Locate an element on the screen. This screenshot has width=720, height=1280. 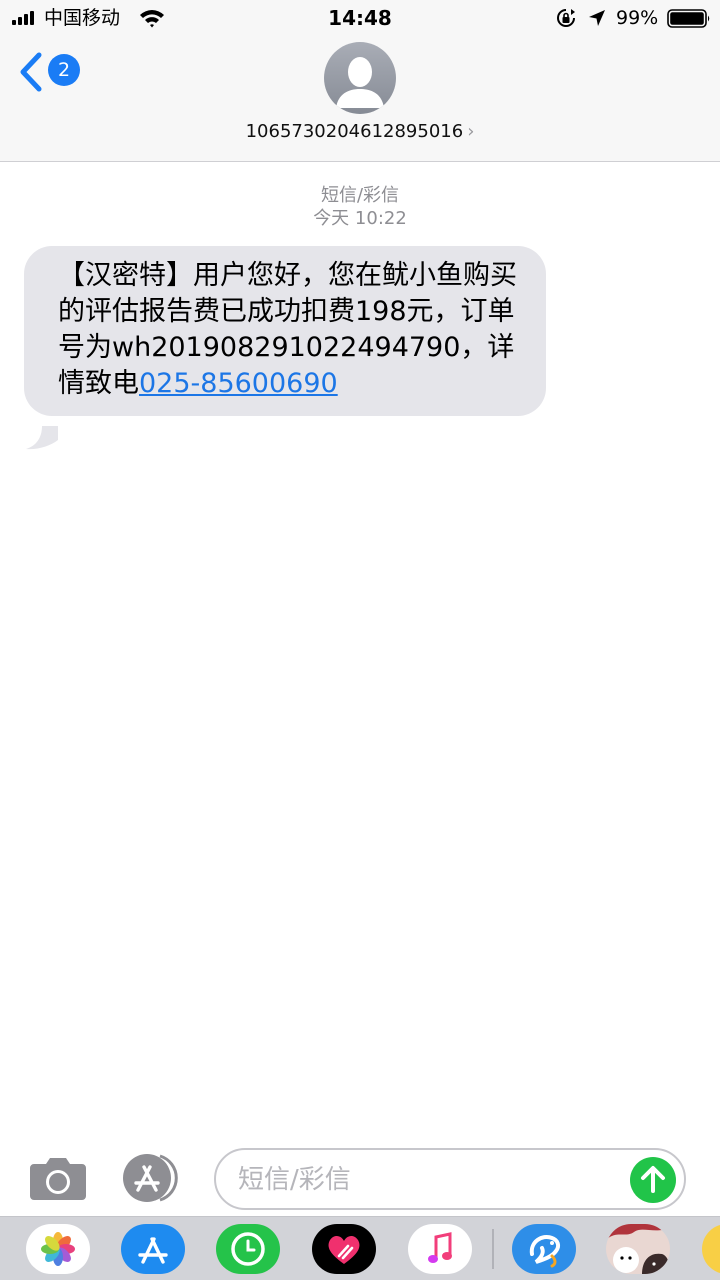
arrow-up-icon is located at coordinates (653, 1179).